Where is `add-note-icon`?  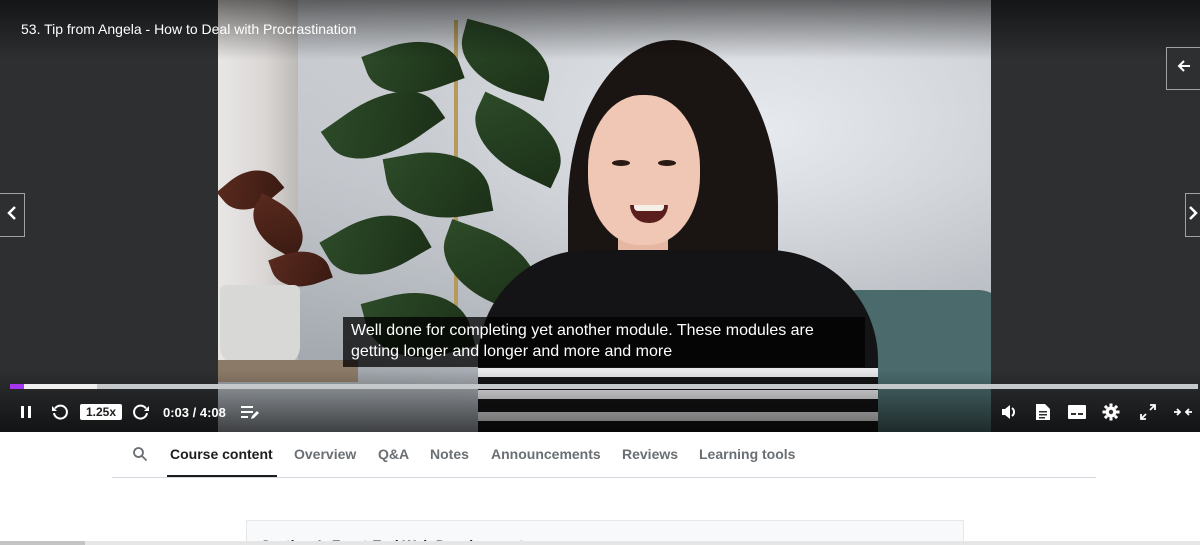 add-note-icon is located at coordinates (250, 412).